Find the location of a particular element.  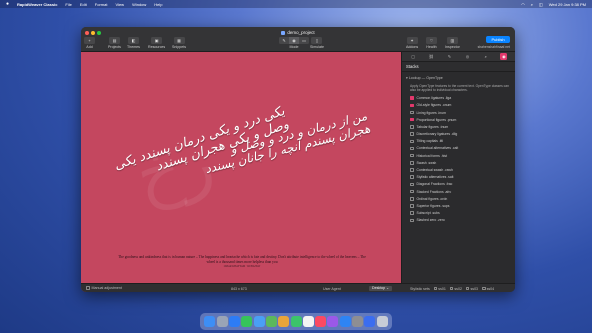

facetime-icon is located at coordinates (296, 321).